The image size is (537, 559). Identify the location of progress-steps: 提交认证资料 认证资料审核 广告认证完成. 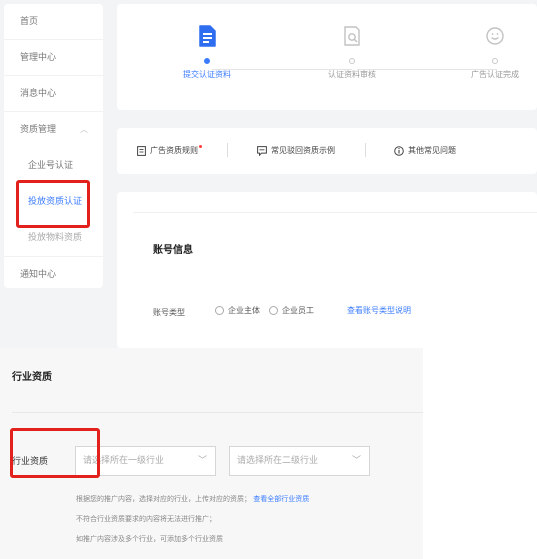
(327, 57).